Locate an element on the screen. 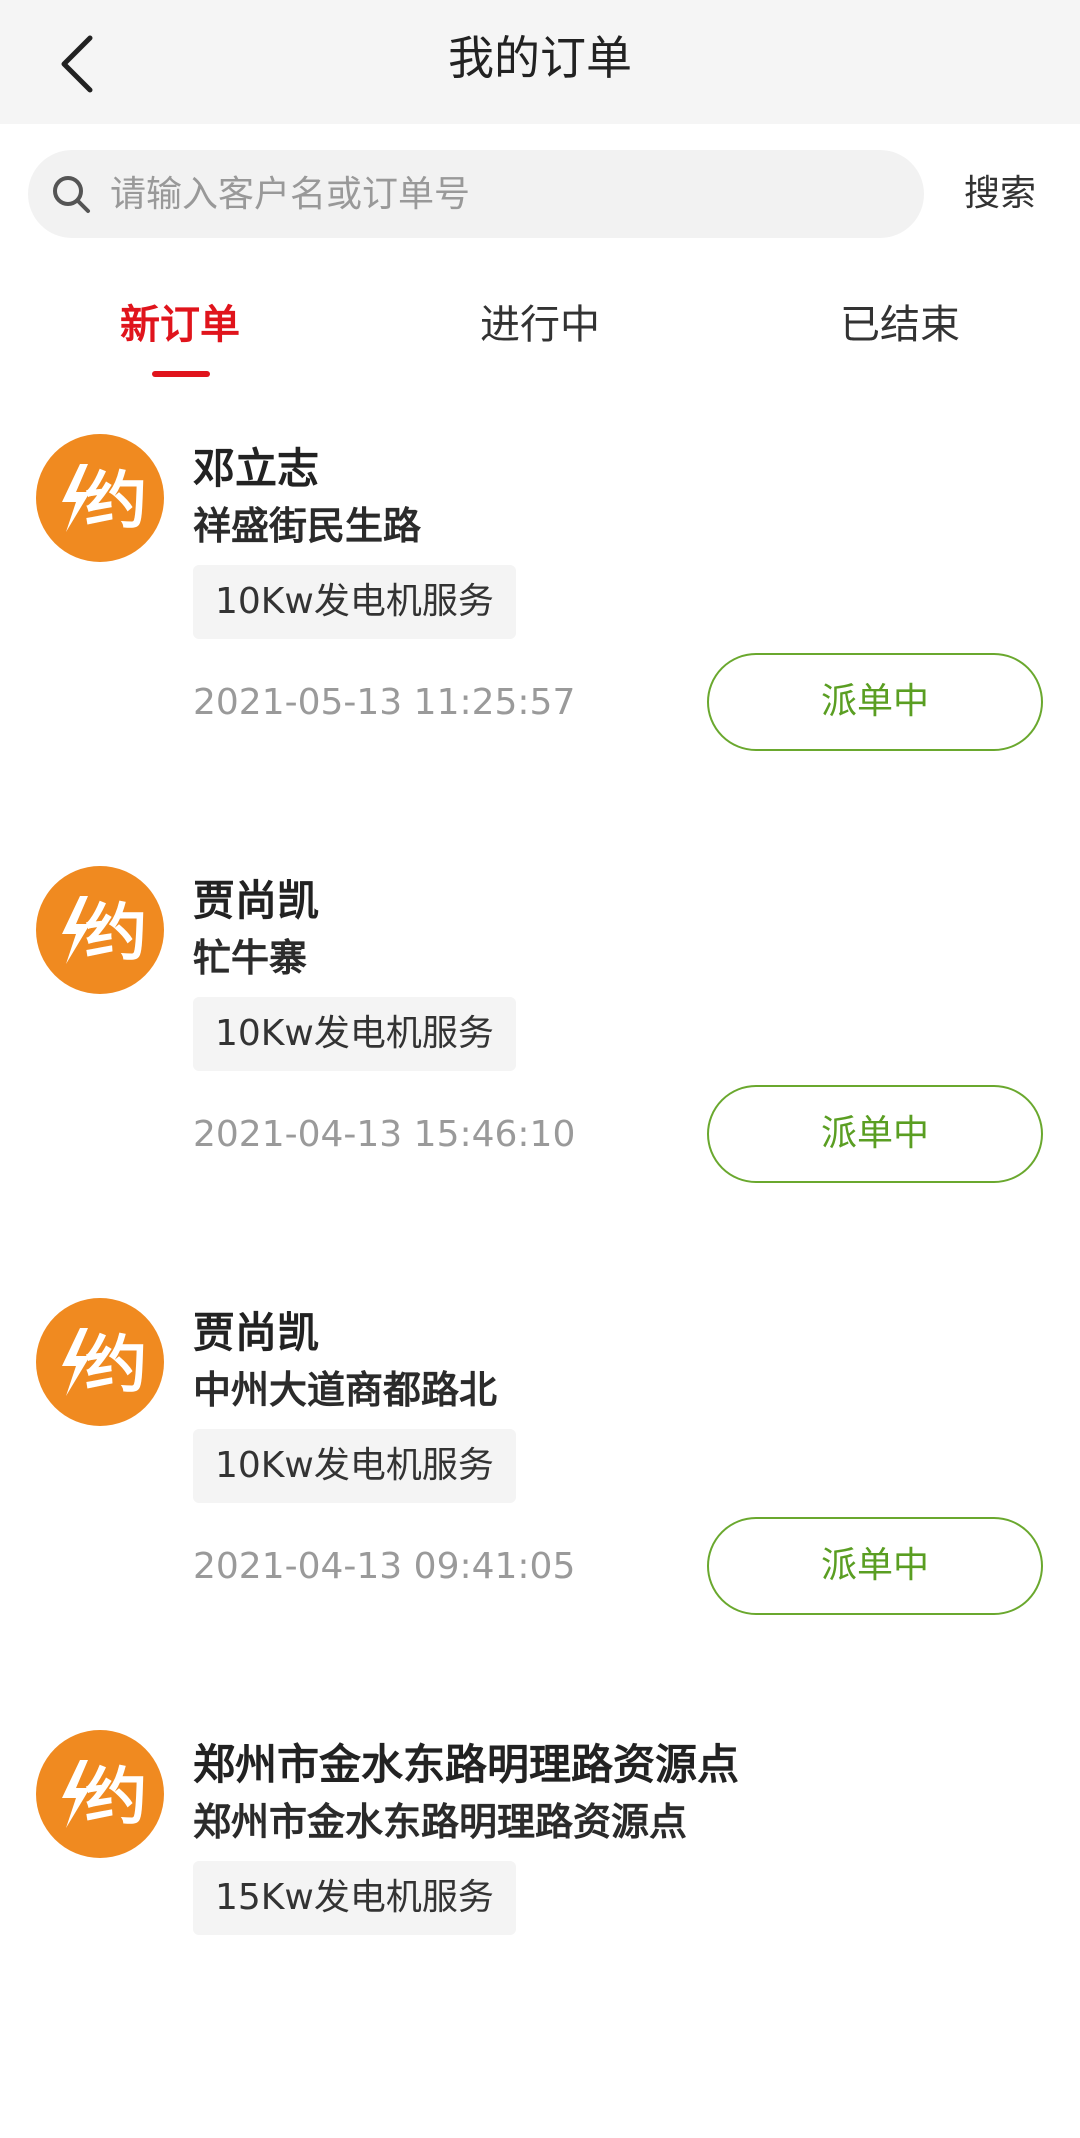  header-bar: 我的订单 is located at coordinates (540, 62).